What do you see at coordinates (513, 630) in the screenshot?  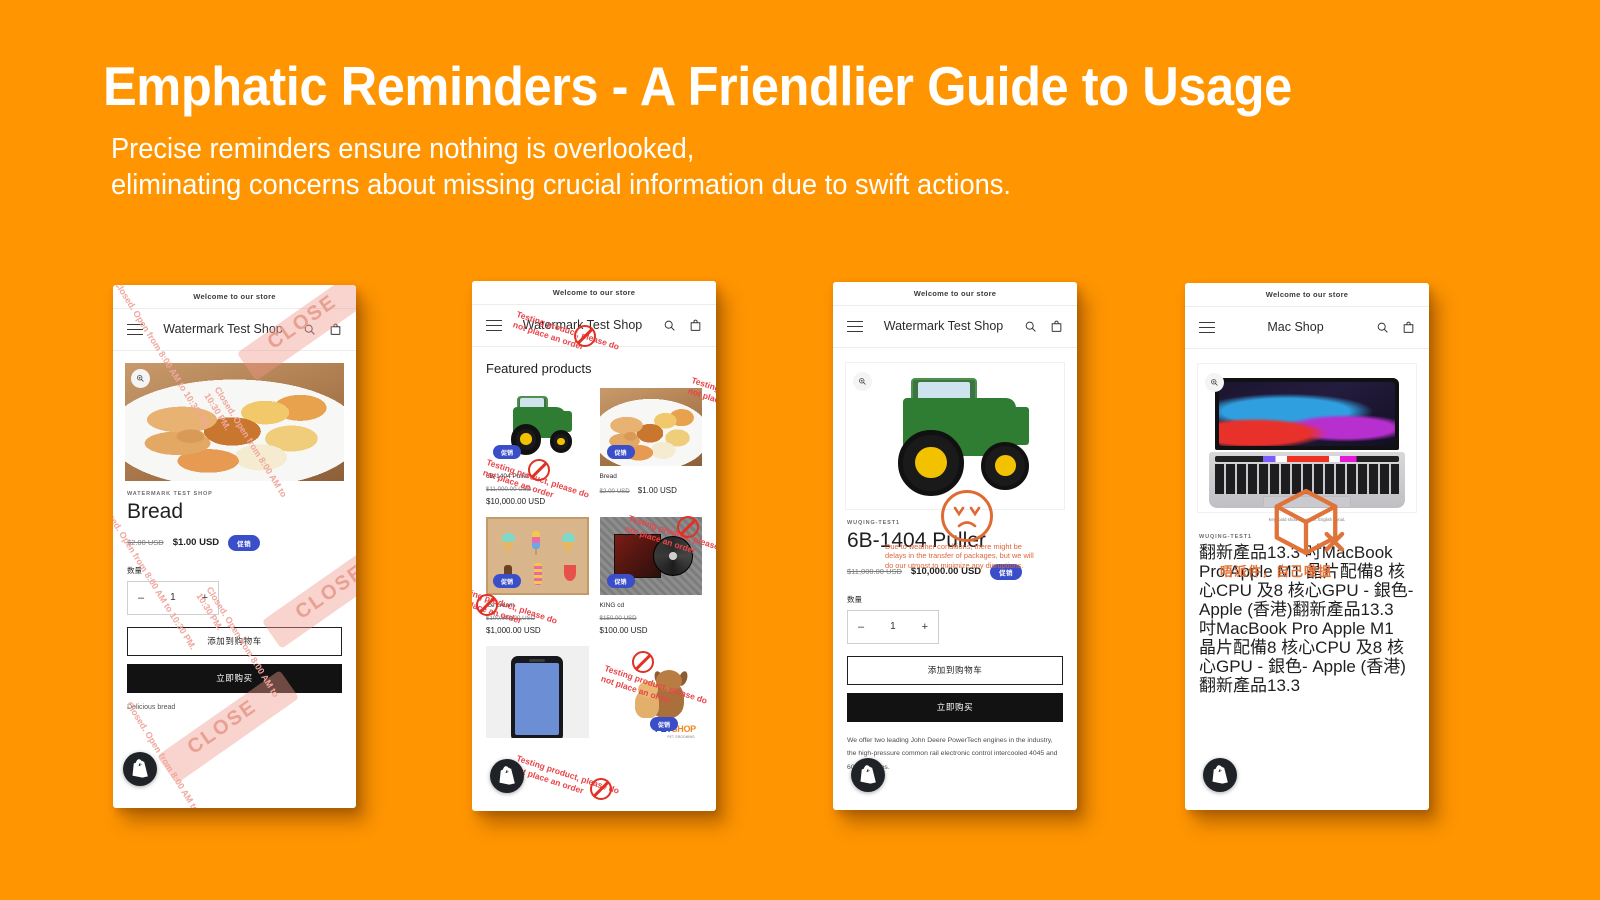 I see `new-price: $1,000.00 USD` at bounding box center [513, 630].